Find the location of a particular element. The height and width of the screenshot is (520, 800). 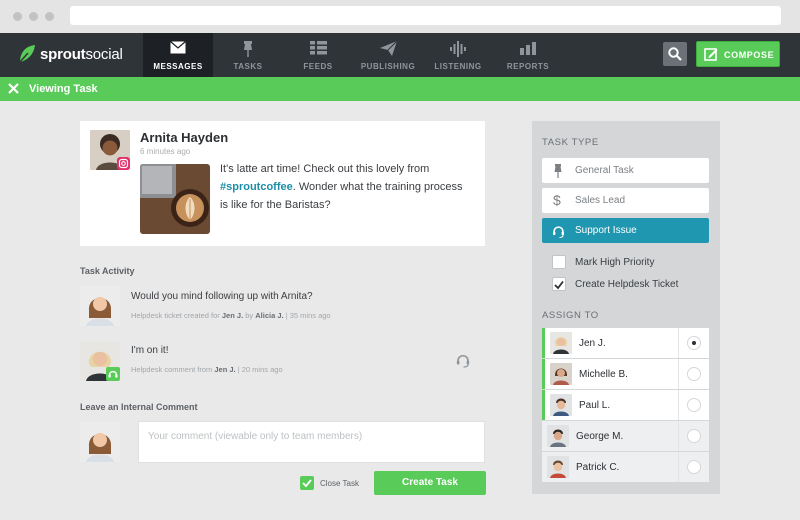

close-task-label: Close Task is located at coordinates (339, 483).